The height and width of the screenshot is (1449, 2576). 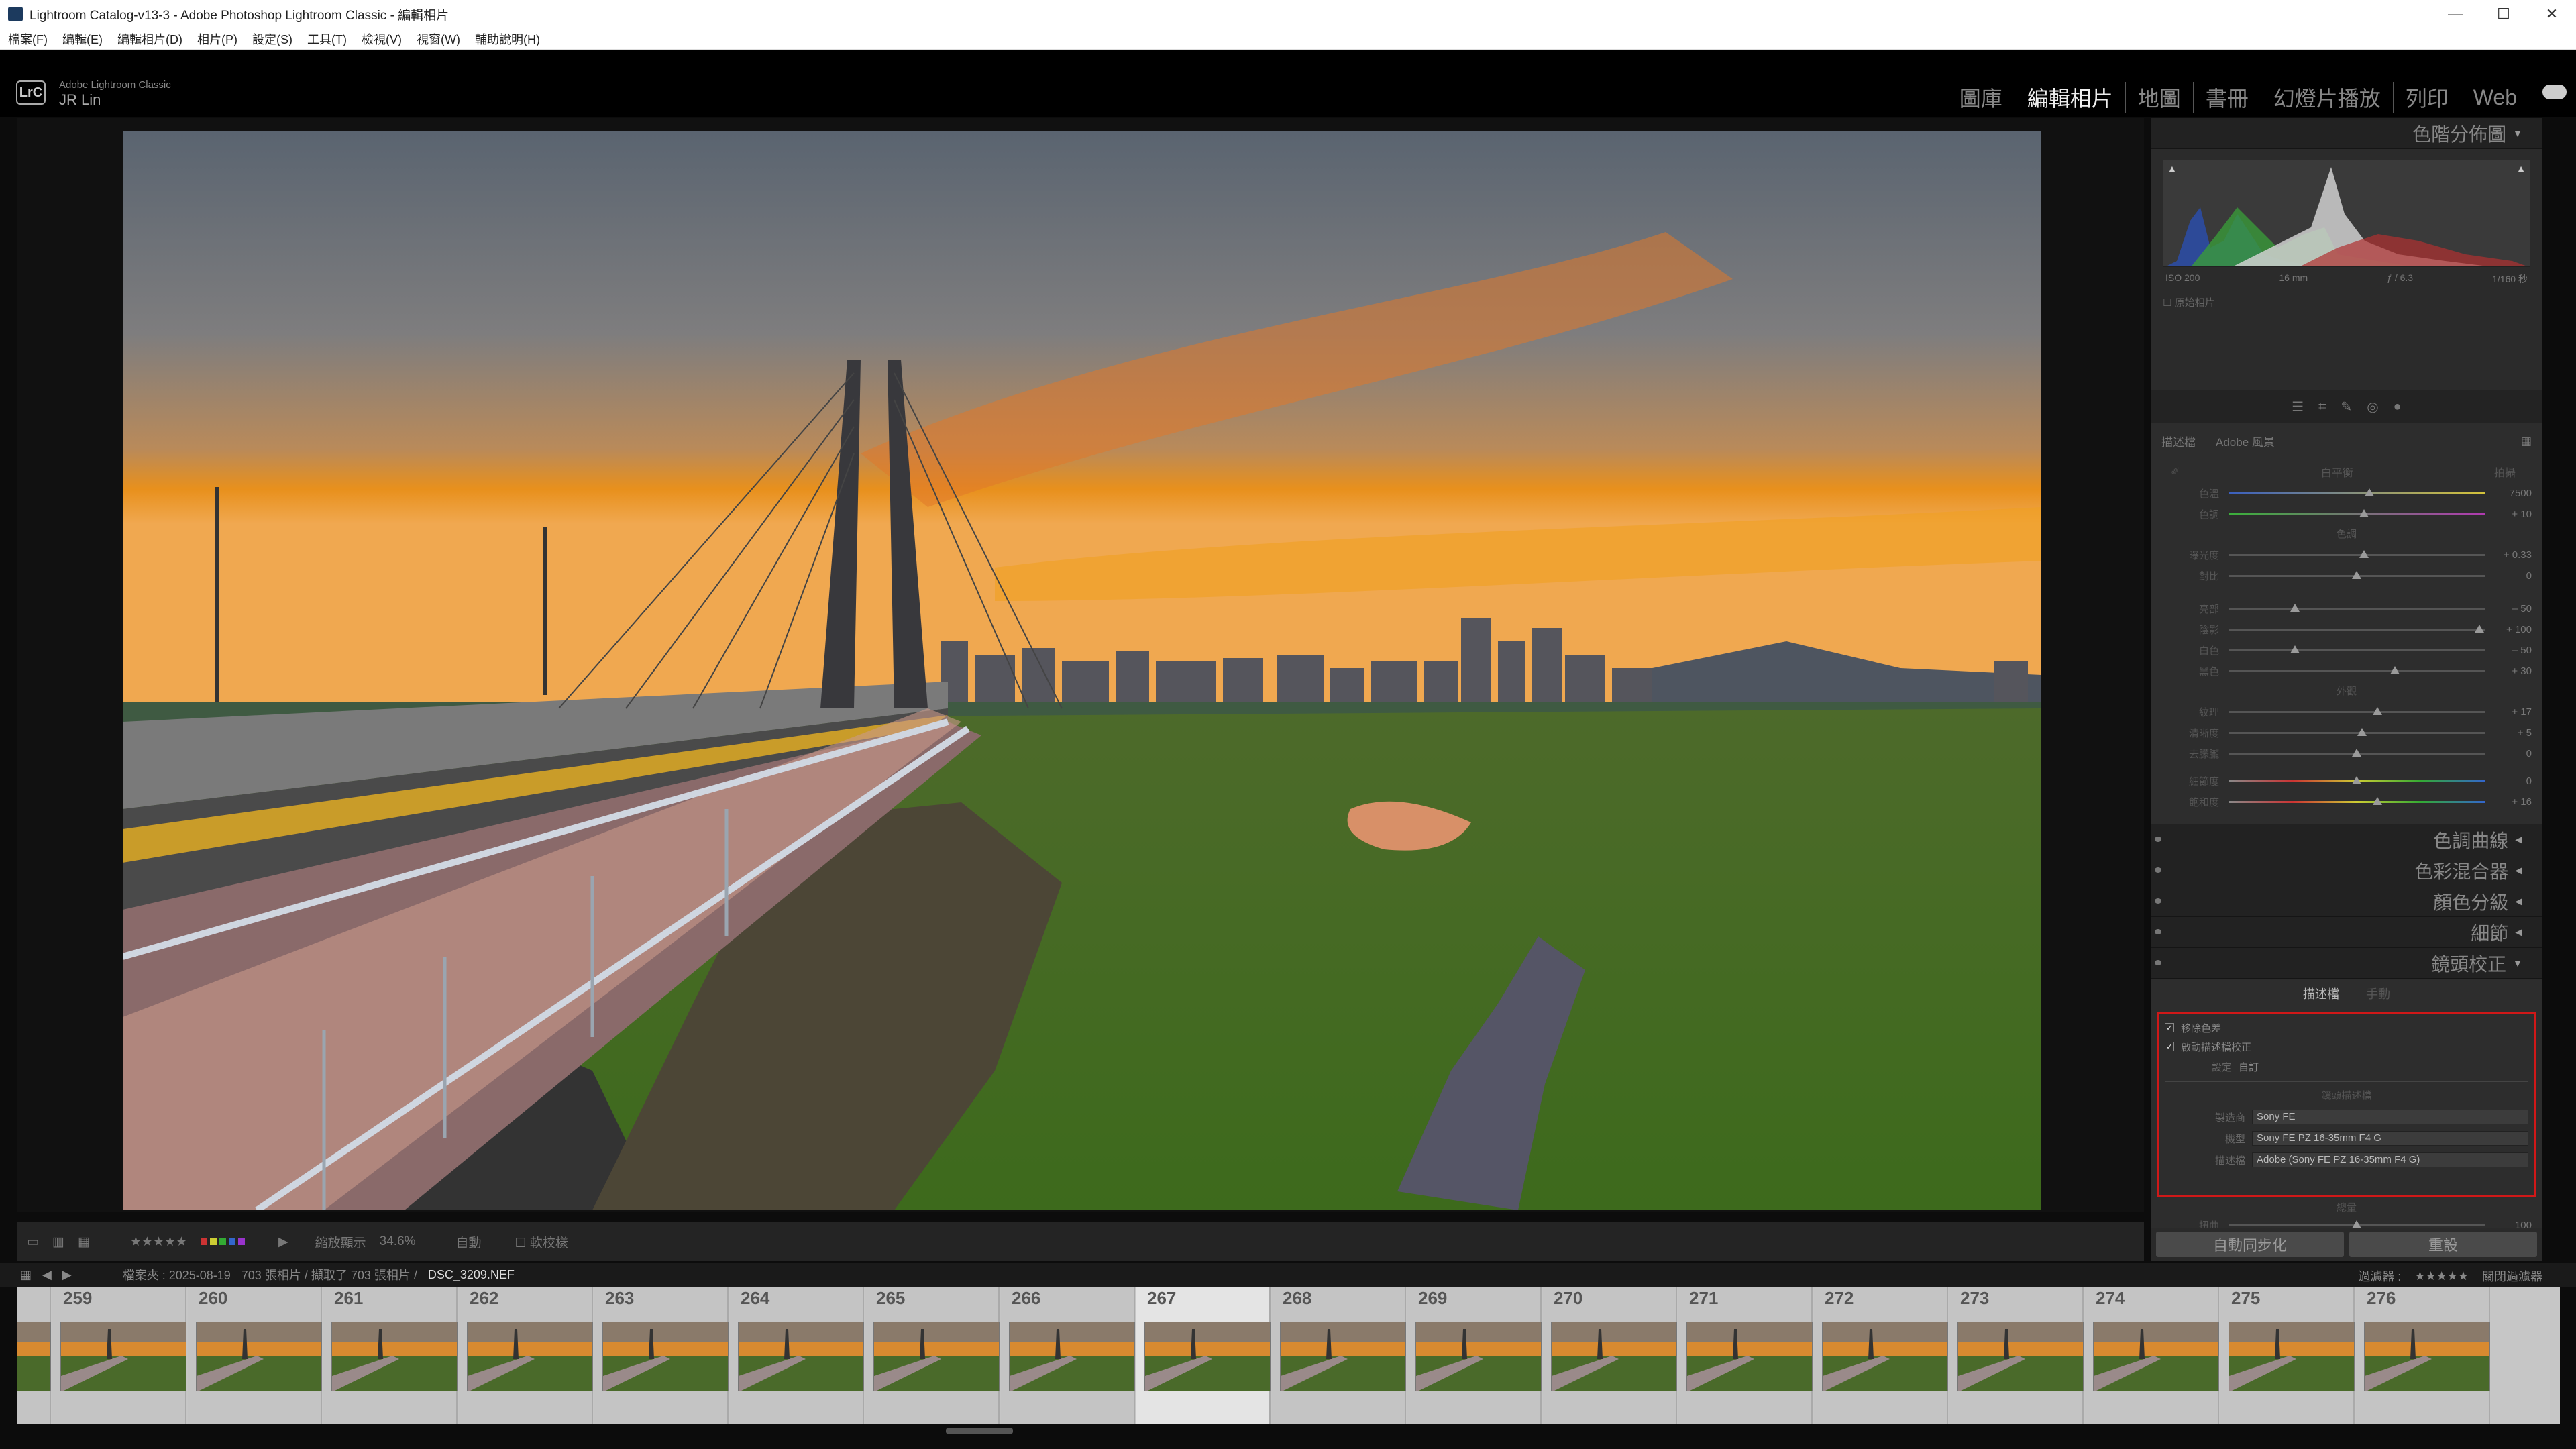 What do you see at coordinates (2346, 671) in the screenshot?
I see `slider-blacks: 黑色 + 30` at bounding box center [2346, 671].